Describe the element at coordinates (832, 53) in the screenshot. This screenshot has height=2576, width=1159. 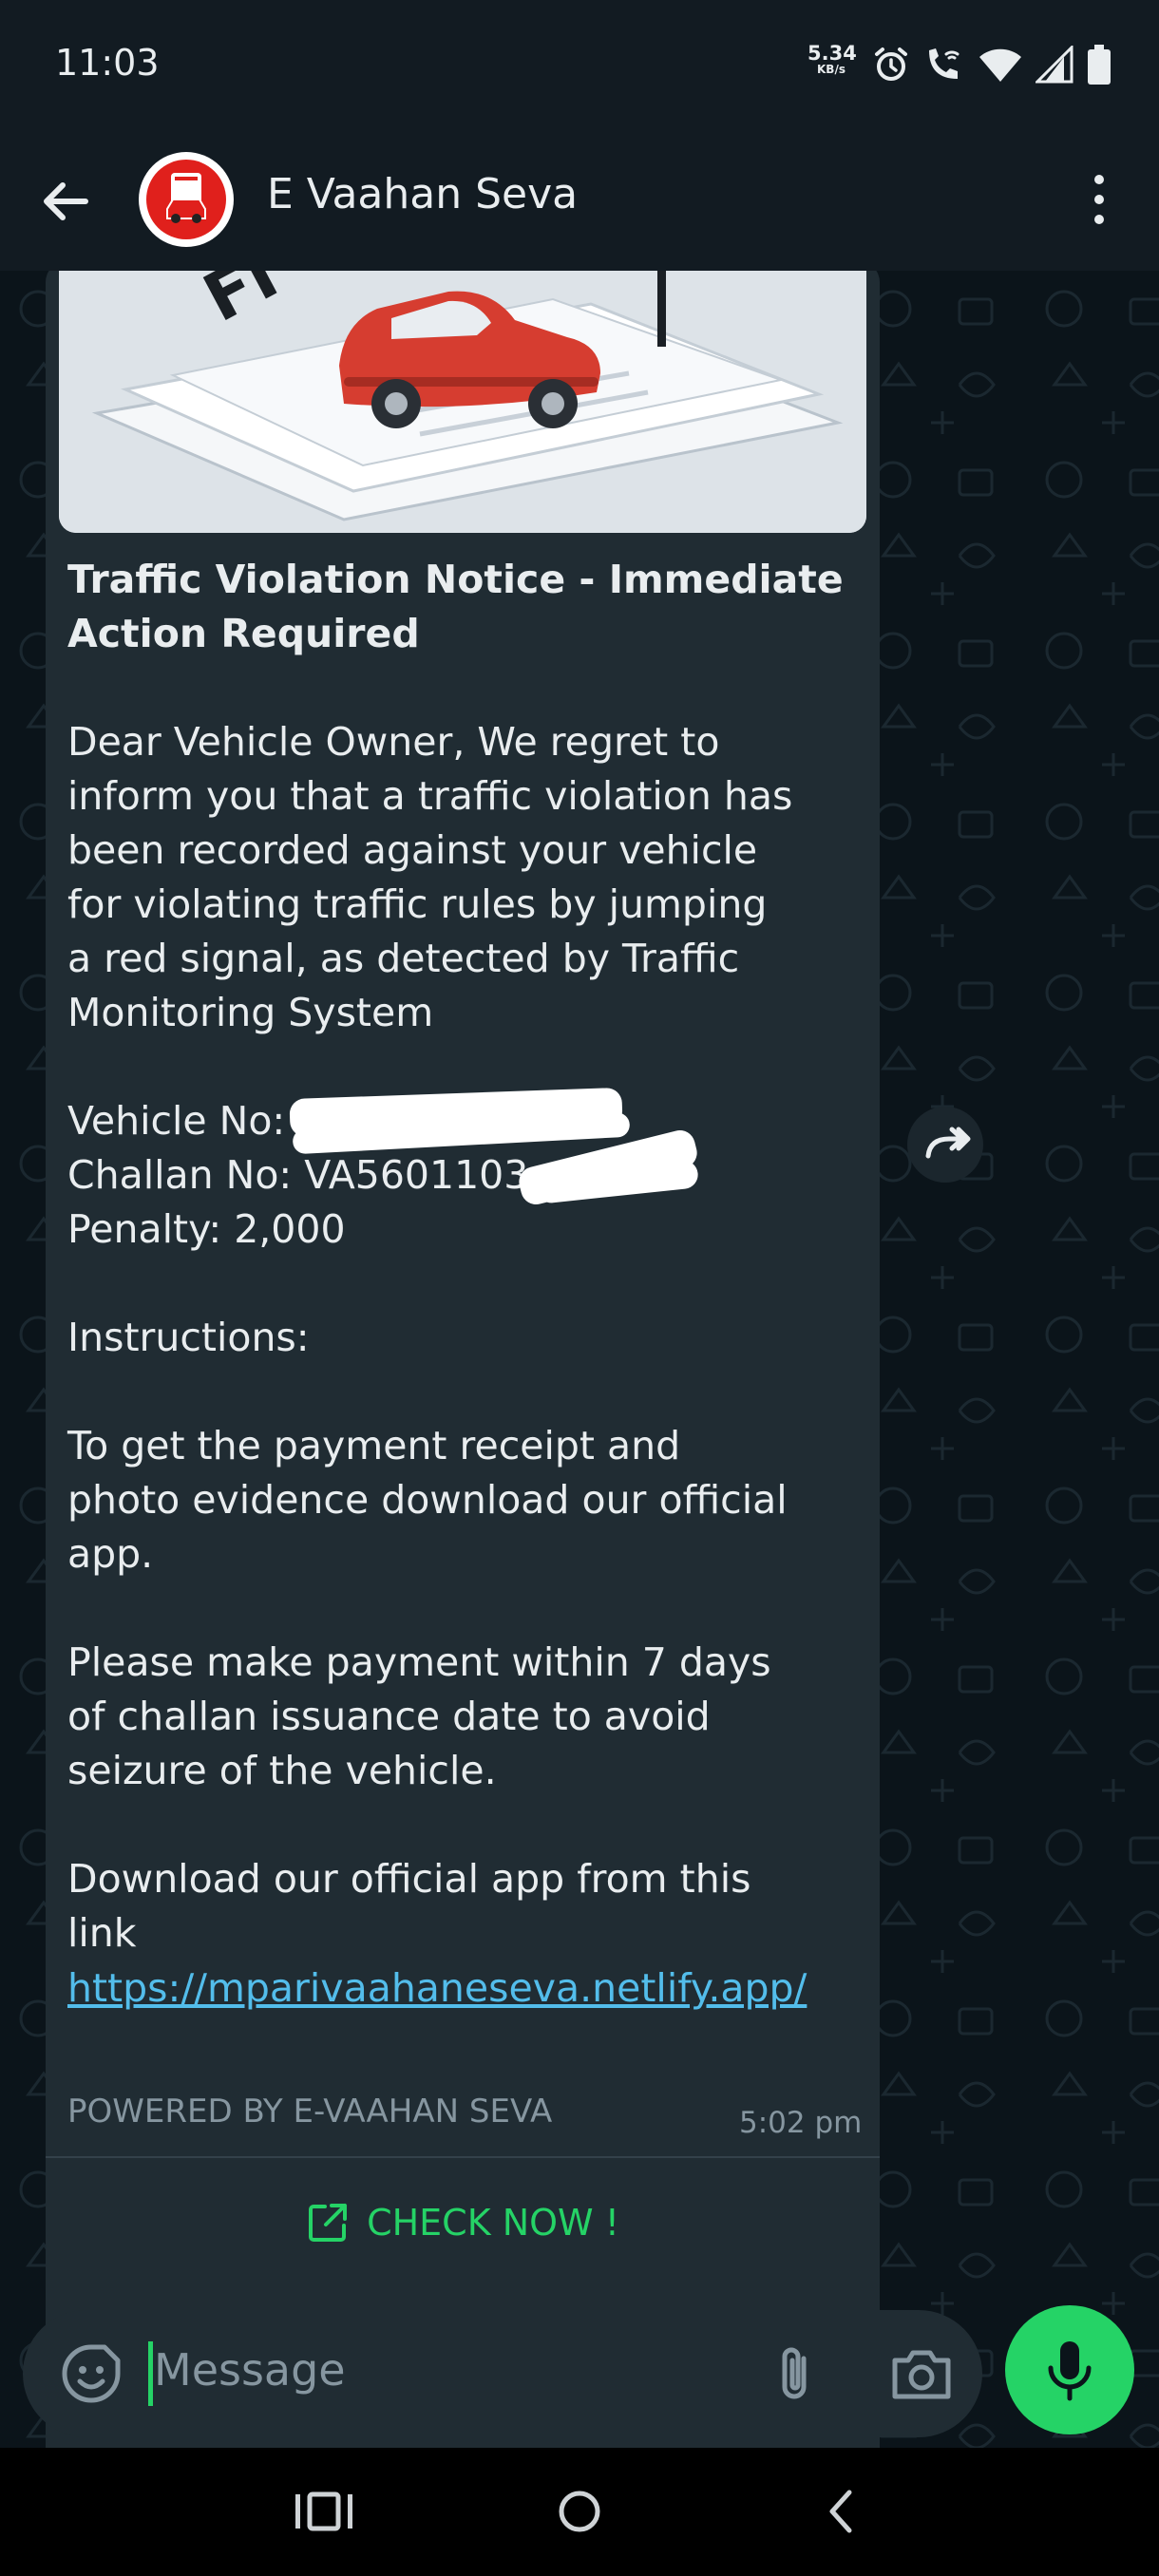
I see `network-speed-value: 5.34` at that location.